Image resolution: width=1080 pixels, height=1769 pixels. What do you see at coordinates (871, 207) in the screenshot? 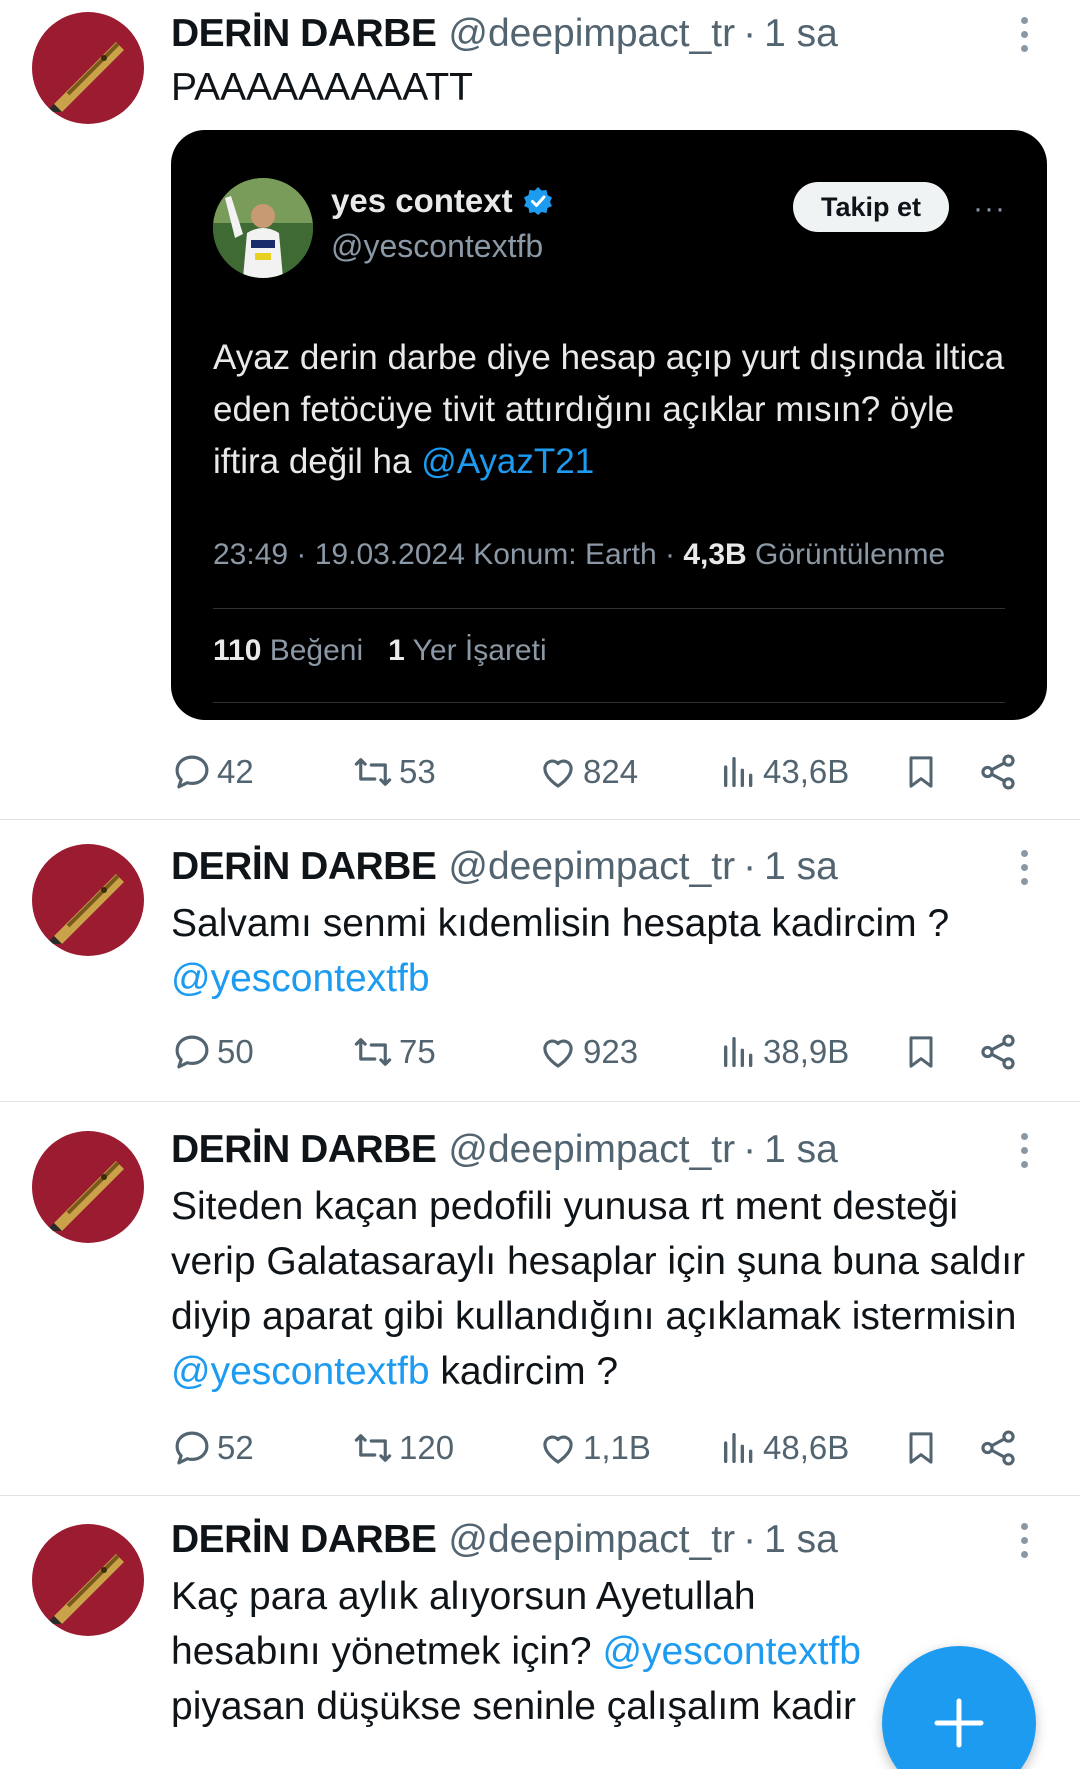
I see `follow-button: Takip et` at bounding box center [871, 207].